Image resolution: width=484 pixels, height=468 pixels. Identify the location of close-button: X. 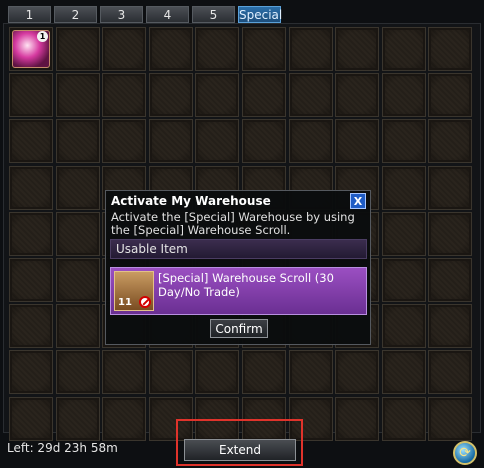
(358, 201).